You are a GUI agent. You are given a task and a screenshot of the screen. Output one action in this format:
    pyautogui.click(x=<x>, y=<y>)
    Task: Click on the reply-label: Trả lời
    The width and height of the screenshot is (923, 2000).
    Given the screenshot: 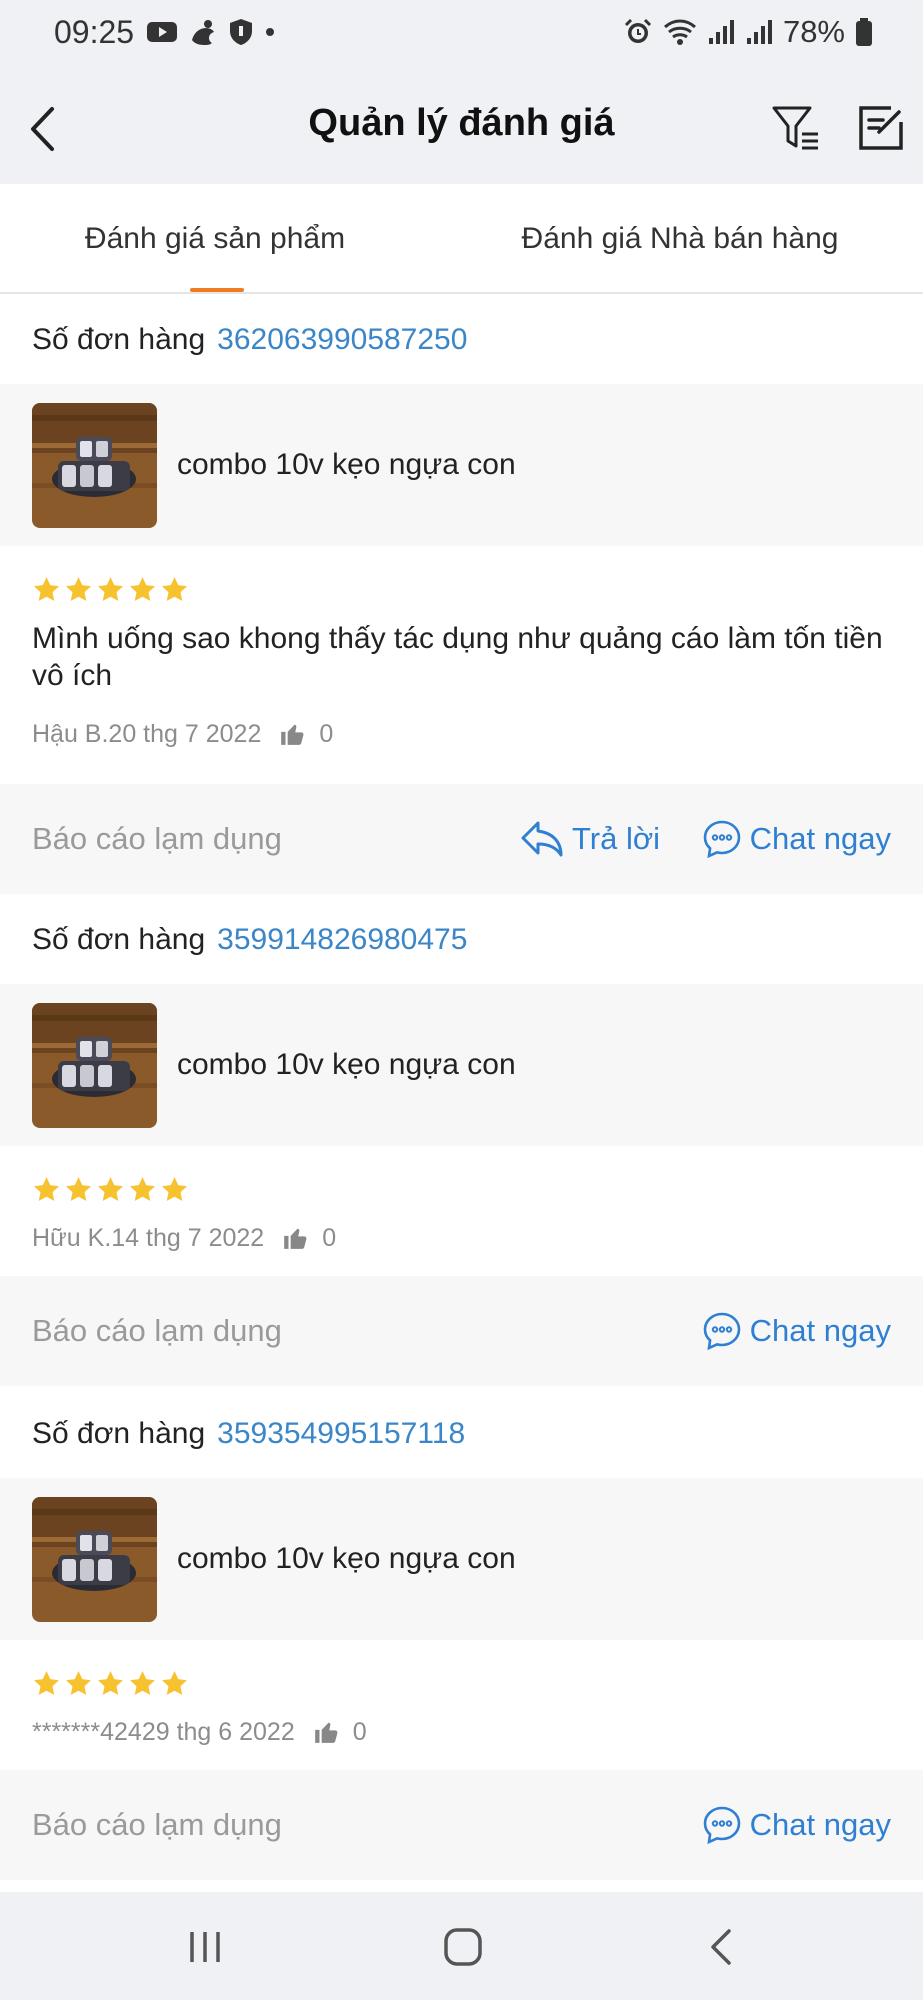 What is the action you would take?
    pyautogui.click(x=616, y=838)
    